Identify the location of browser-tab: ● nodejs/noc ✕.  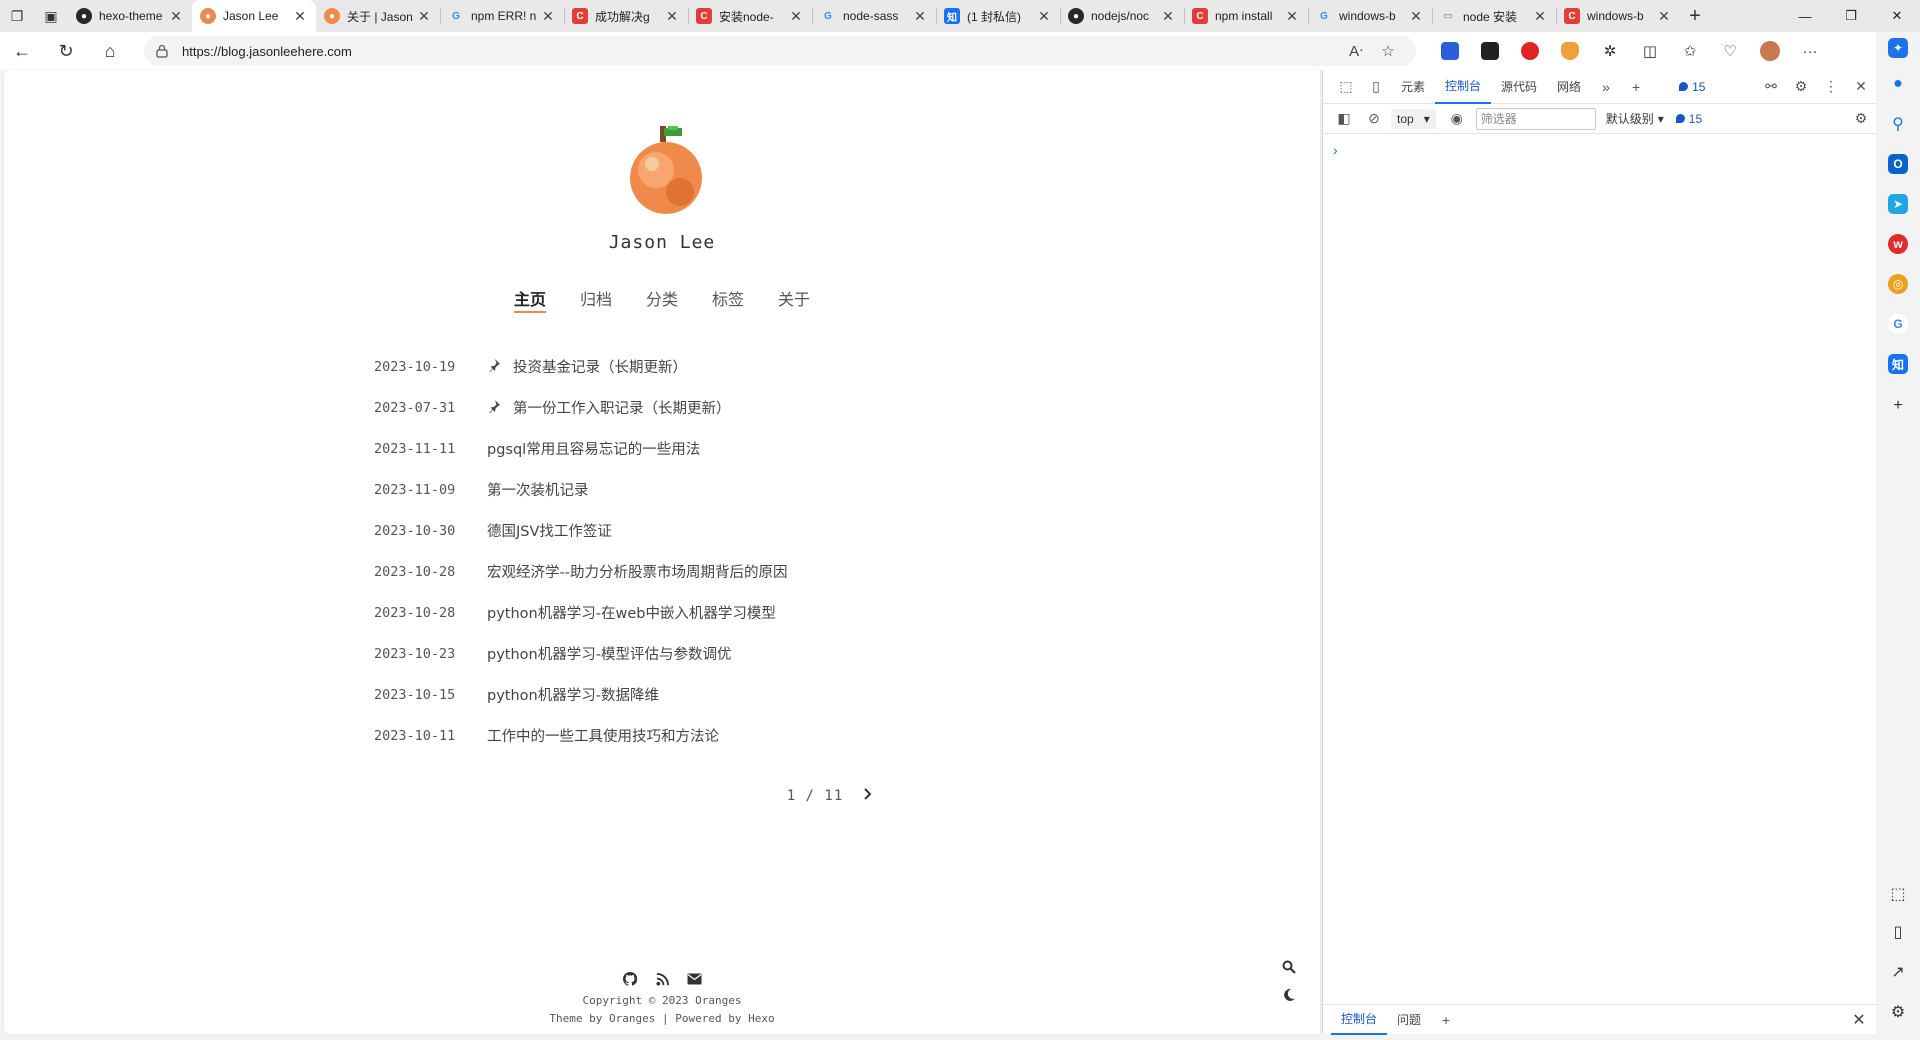
(1122, 16).